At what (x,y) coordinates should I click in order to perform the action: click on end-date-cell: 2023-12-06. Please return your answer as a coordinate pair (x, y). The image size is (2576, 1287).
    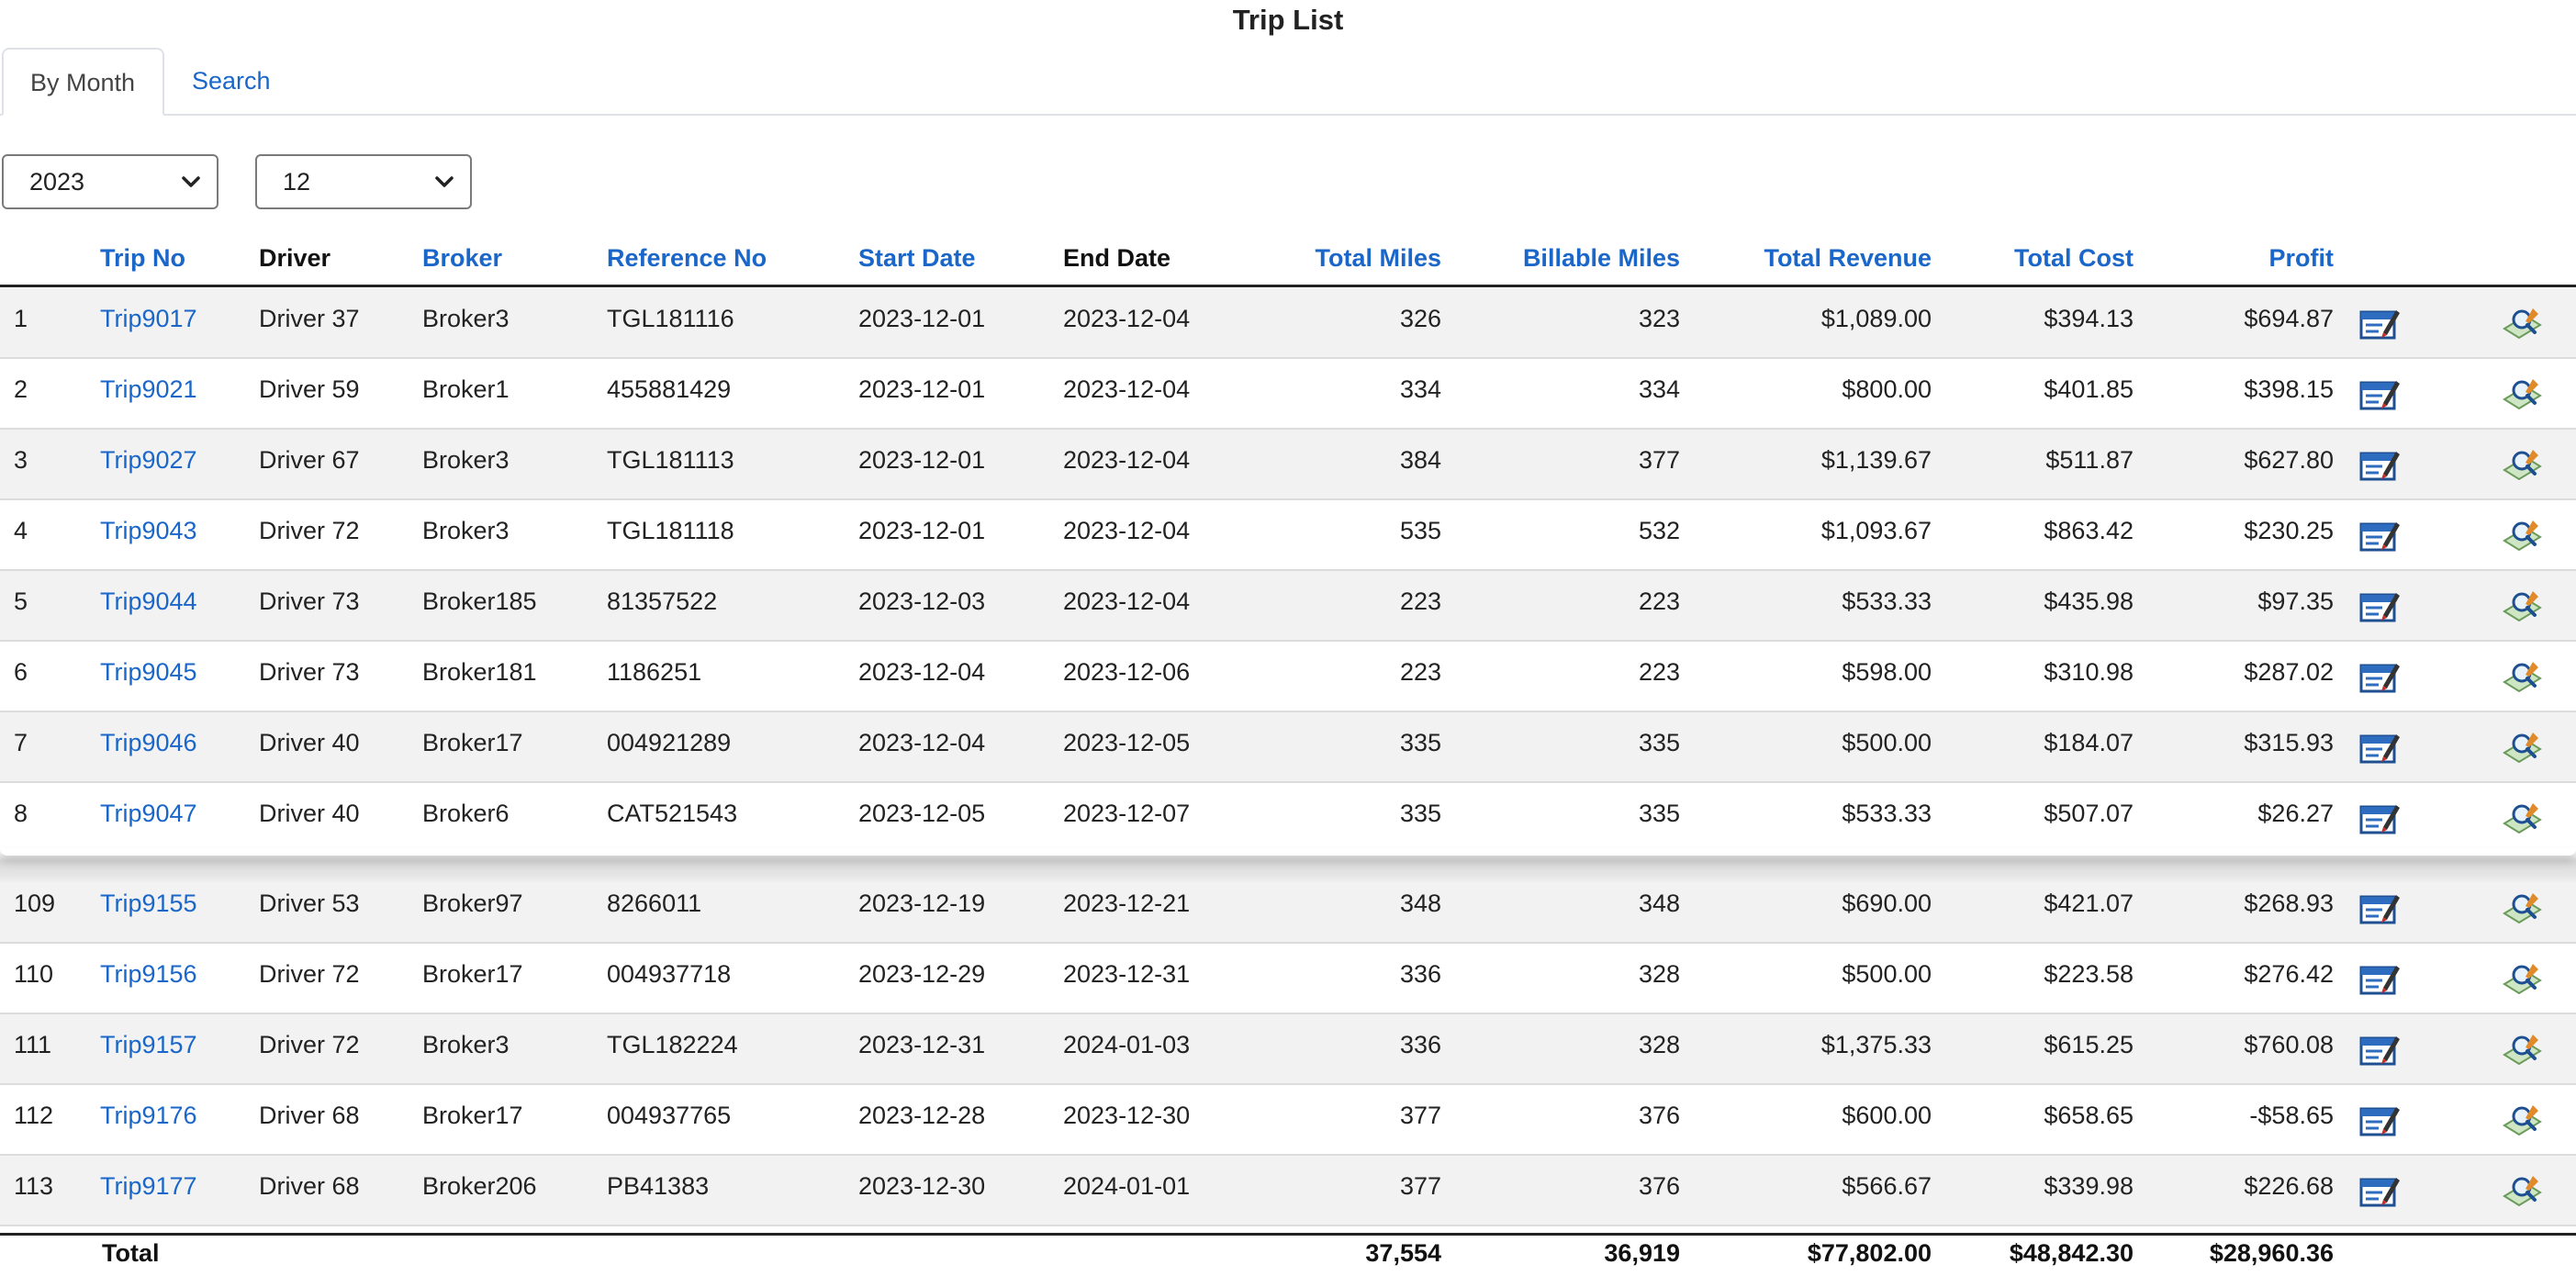
    Looking at the image, I should click on (1127, 672).